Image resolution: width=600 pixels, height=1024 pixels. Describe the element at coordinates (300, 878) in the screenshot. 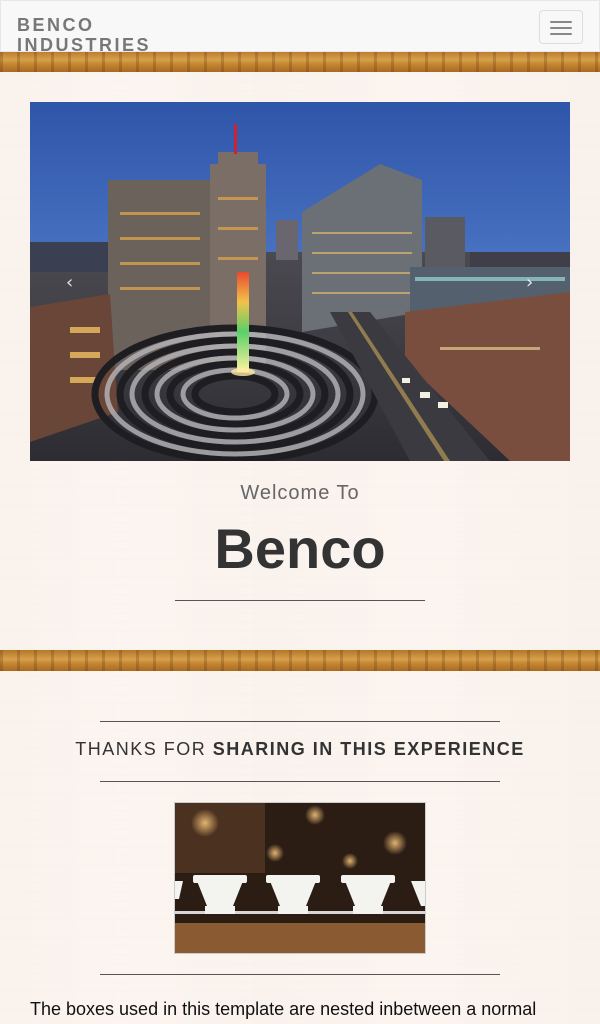

I see `coffee-drippers-photo` at that location.